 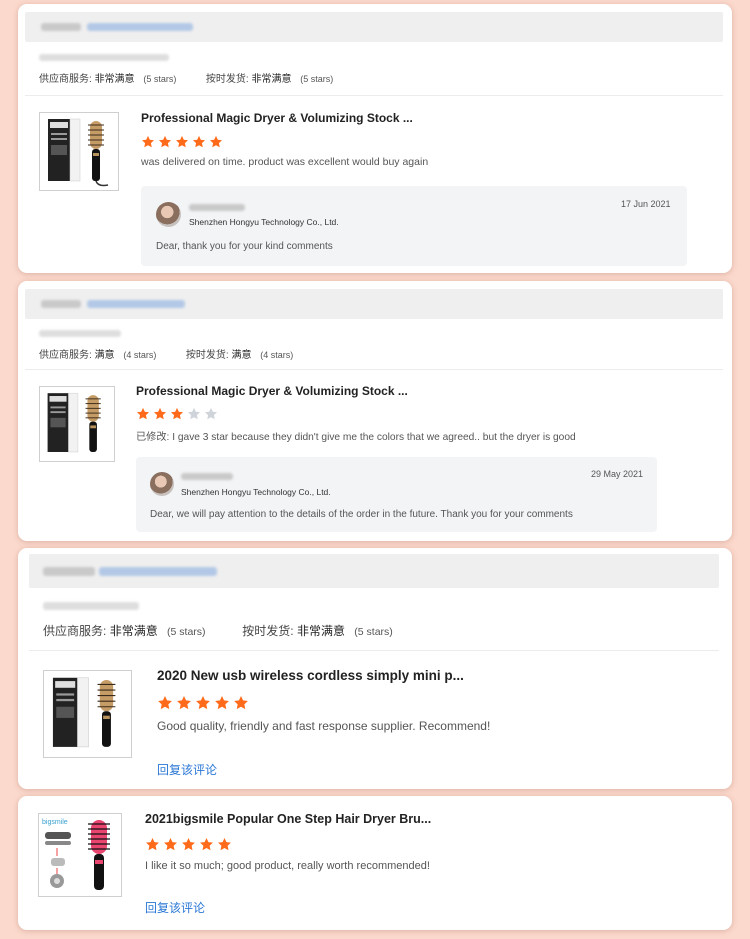 I want to click on supplier-service-stars: (4 stars), so click(x=140, y=355).